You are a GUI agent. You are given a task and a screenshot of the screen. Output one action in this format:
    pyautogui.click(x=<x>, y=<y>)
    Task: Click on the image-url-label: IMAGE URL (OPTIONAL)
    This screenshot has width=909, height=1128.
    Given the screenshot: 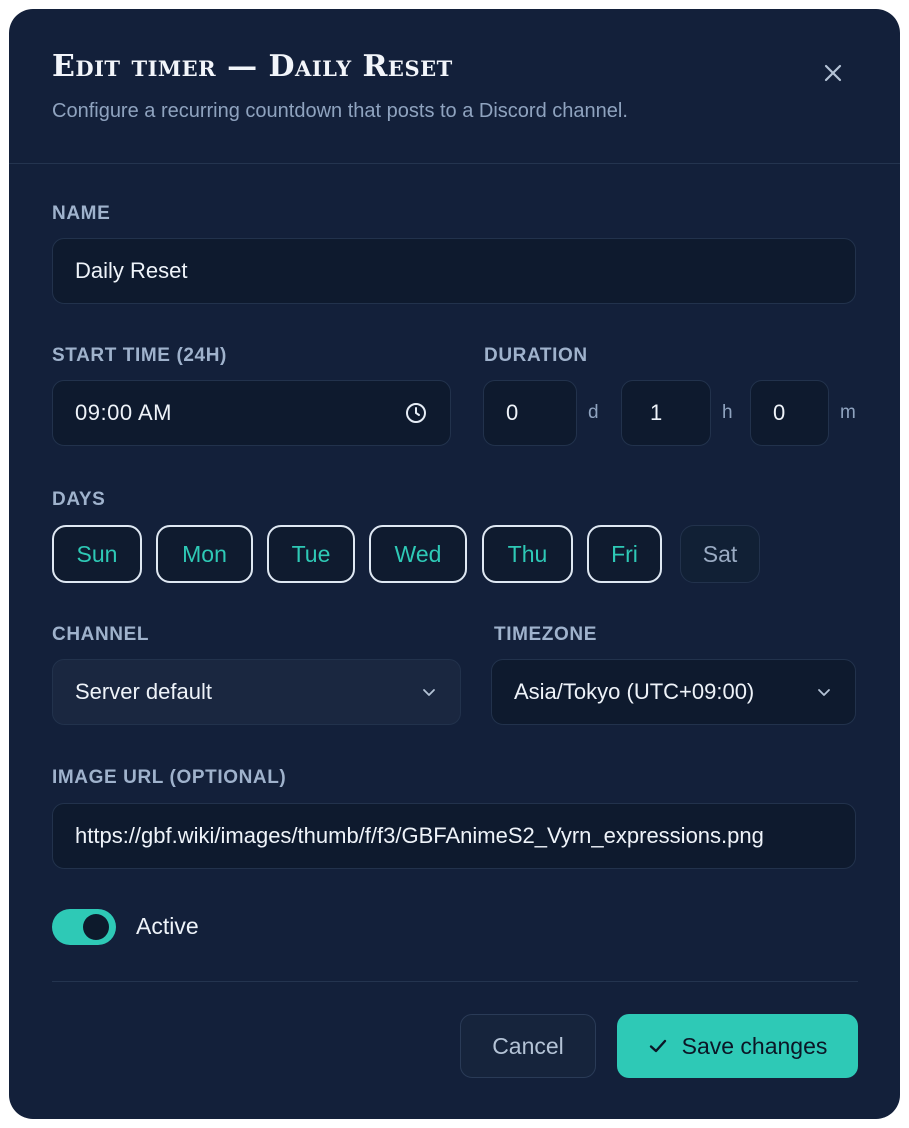 What is the action you would take?
    pyautogui.click(x=169, y=777)
    